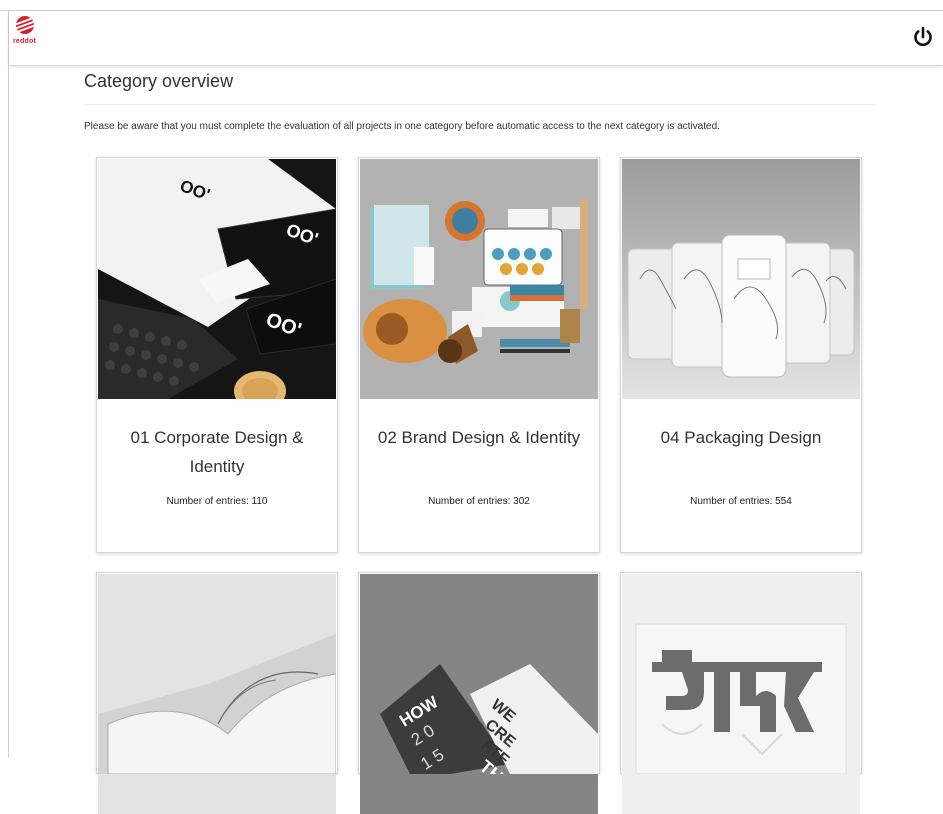  Describe the element at coordinates (479, 437) in the screenshot. I see `category-title: 02 Brand Design & Identity` at that location.